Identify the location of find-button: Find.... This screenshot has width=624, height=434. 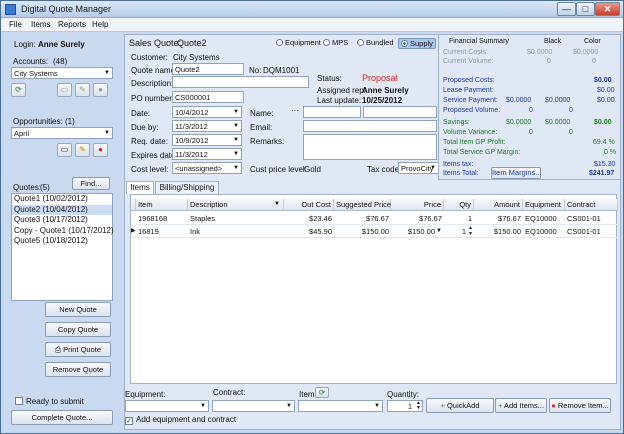
(91, 183).